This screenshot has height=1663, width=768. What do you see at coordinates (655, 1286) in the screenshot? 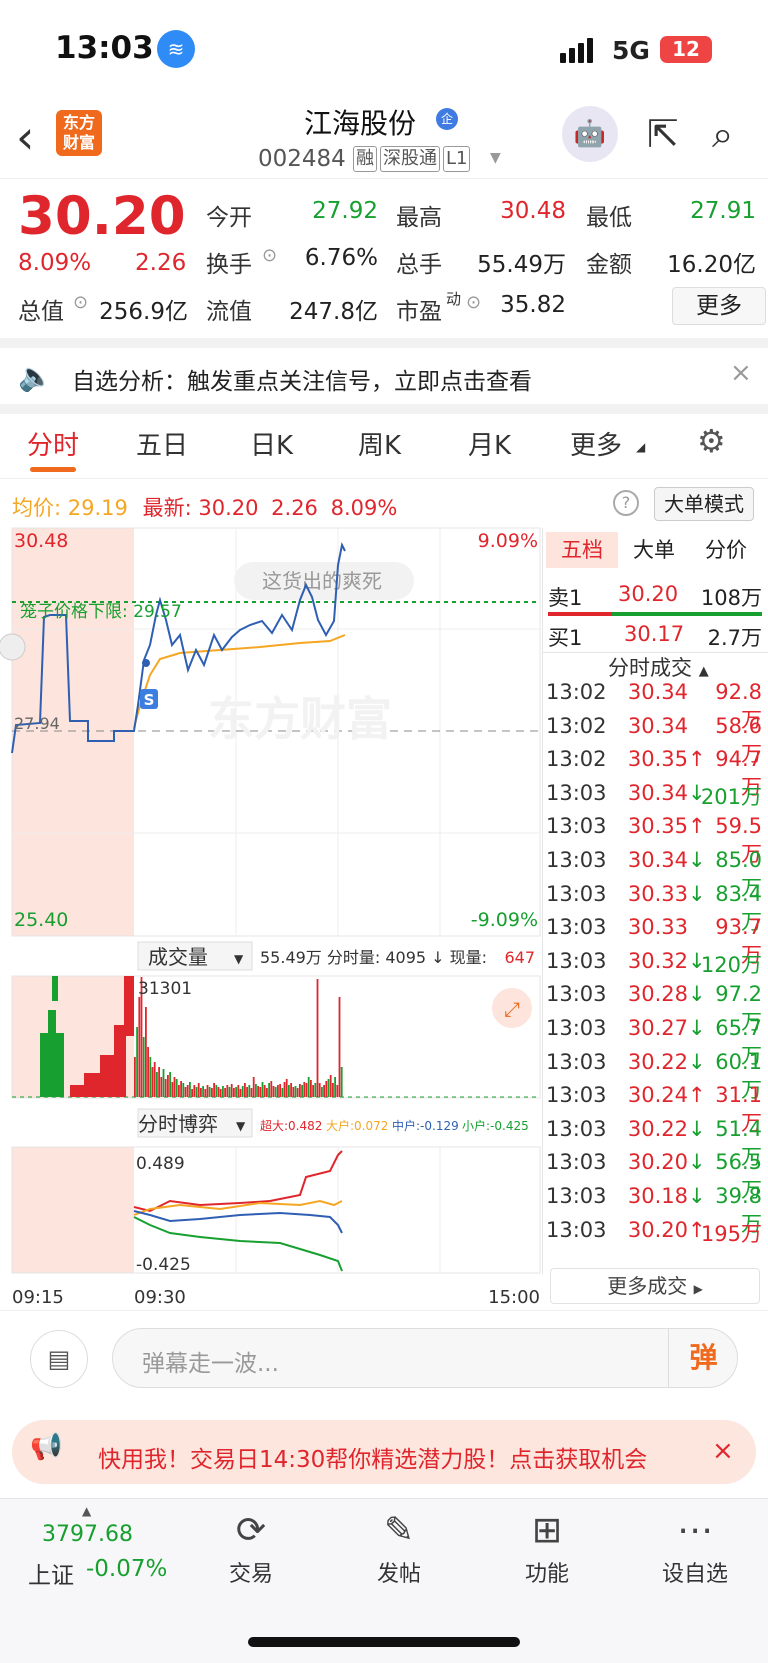
I see `more-trades-button: 更多成交 ▶` at bounding box center [655, 1286].